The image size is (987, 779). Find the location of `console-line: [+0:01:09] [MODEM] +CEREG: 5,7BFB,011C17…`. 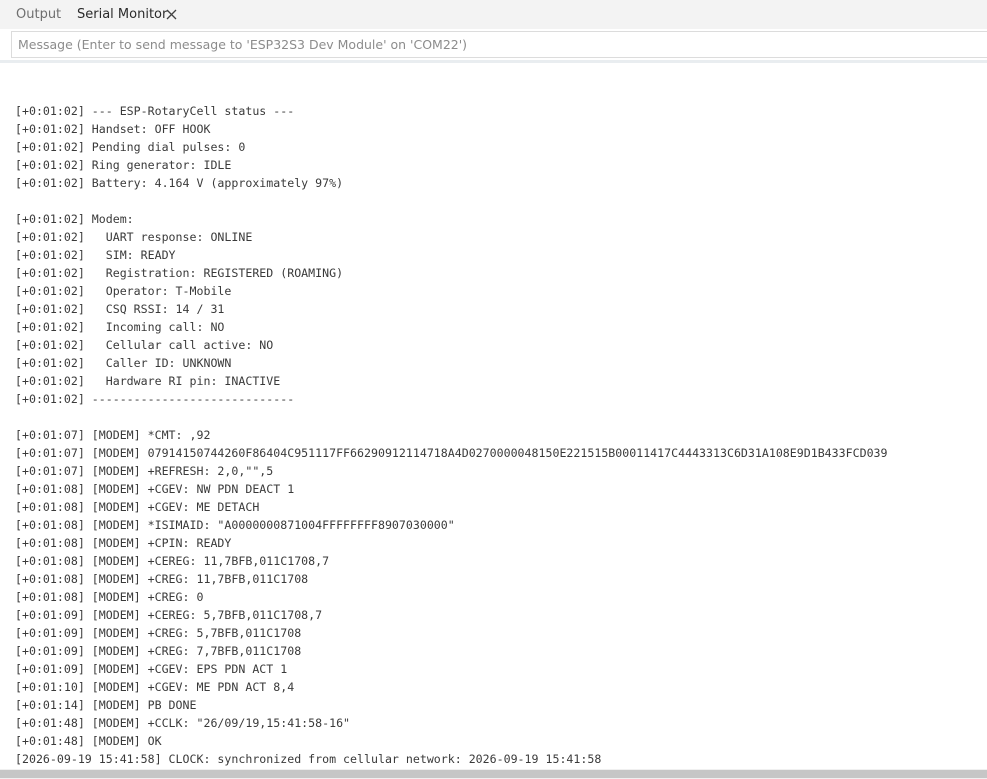

console-line: [+0:01:09] [MODEM] +CEREG: 5,7BFB,011C17… is located at coordinates (169, 615).